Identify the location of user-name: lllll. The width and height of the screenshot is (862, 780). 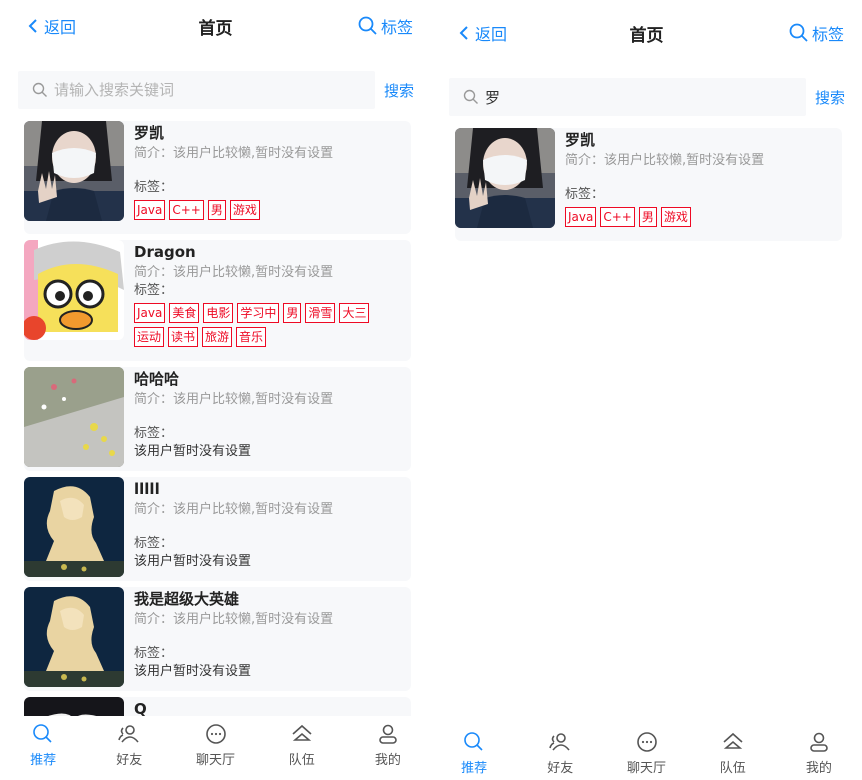
(147, 489).